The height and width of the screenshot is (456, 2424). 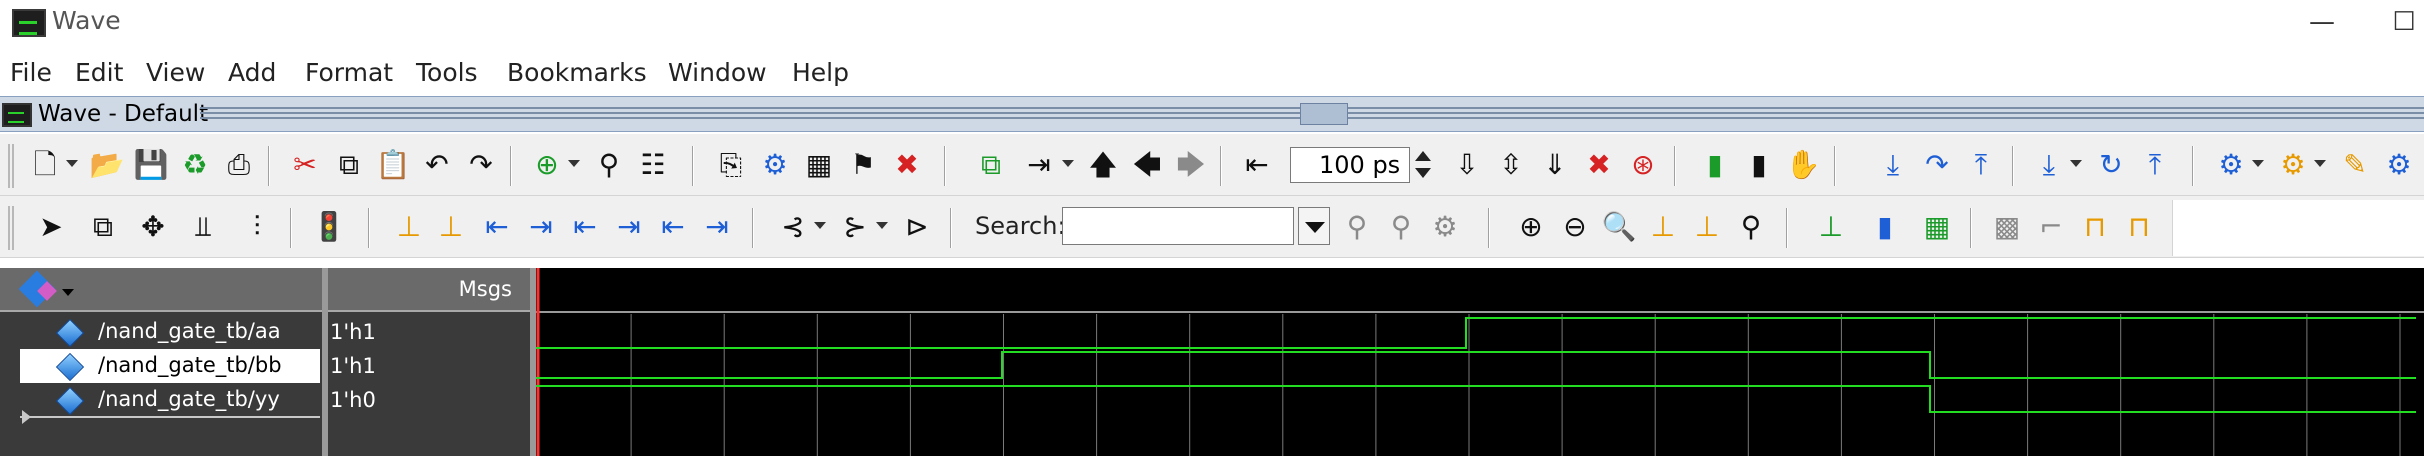 I want to click on grid-icon: ▦, so click(x=819, y=165).